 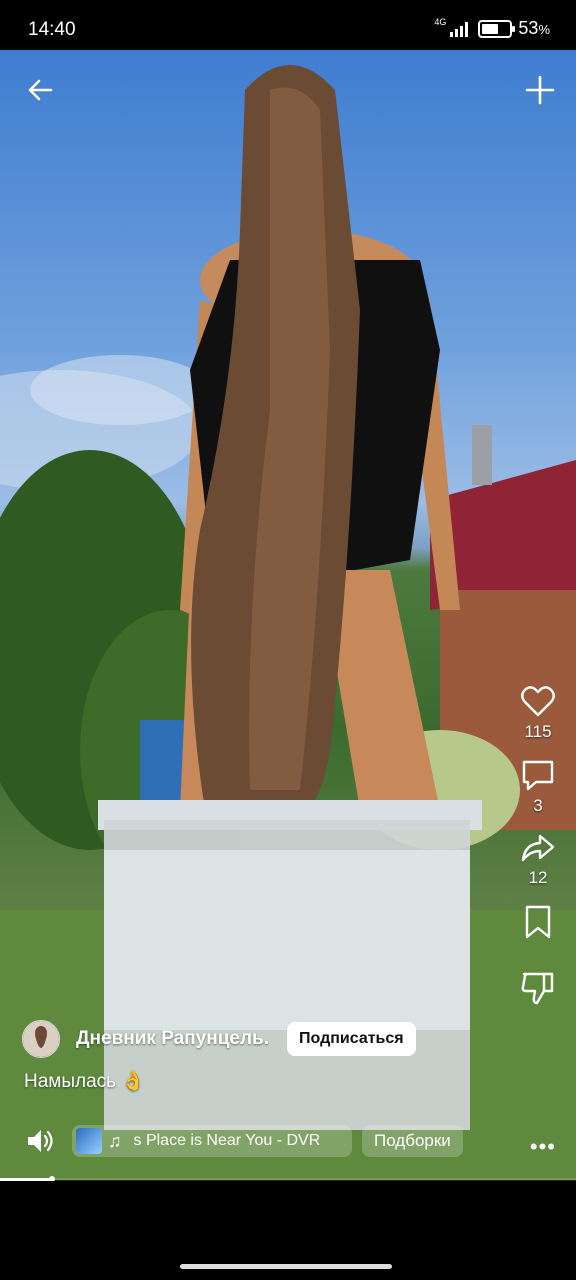 I want to click on bookmark-icon, so click(x=538, y=922).